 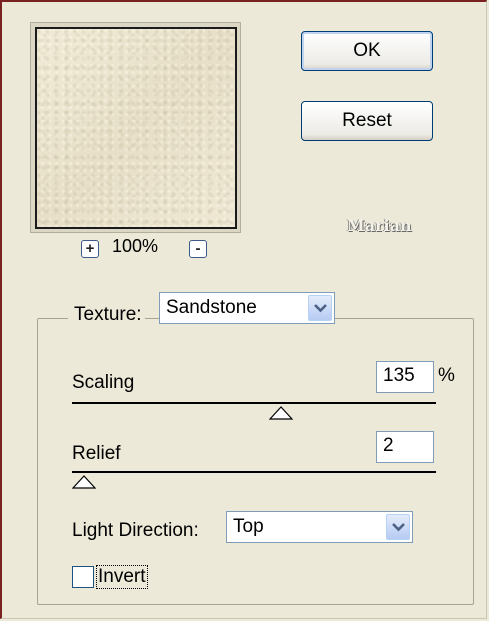 I want to click on scaling-slider-thumb, so click(x=281, y=413).